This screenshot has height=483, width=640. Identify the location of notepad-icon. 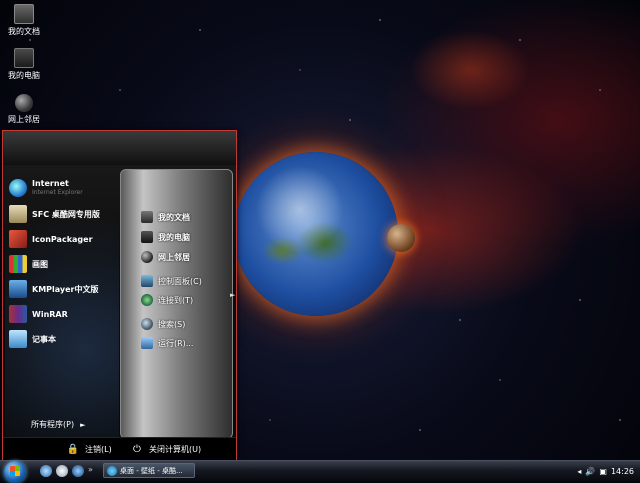
(18, 339).